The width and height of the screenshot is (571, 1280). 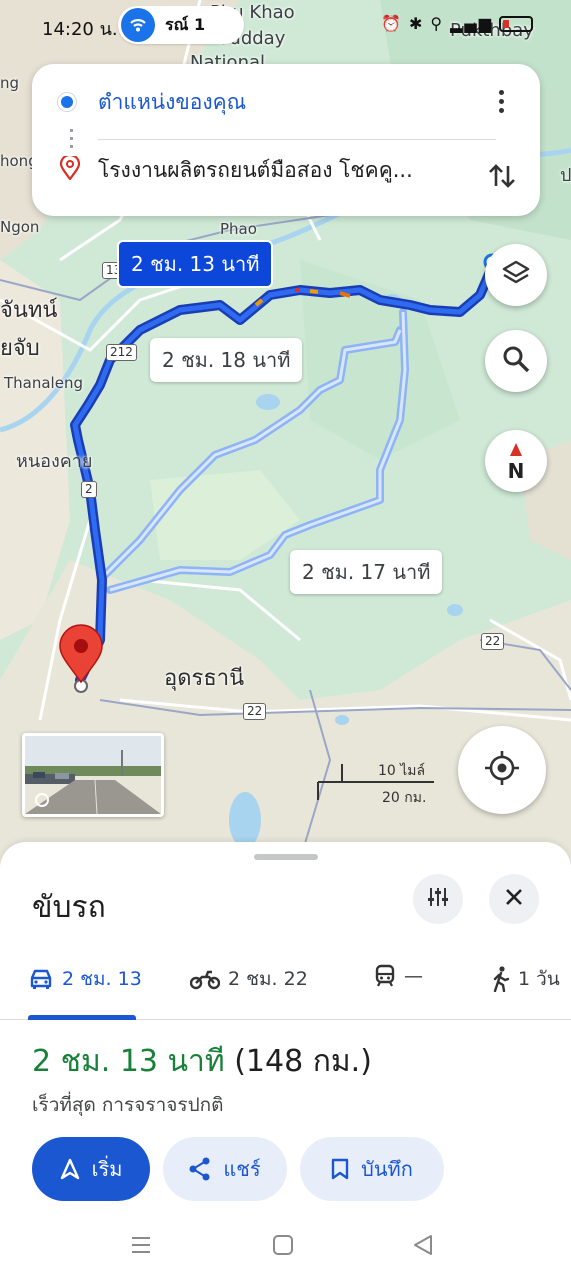 I want to click on sheet-drag-handle, so click(x=286, y=857).